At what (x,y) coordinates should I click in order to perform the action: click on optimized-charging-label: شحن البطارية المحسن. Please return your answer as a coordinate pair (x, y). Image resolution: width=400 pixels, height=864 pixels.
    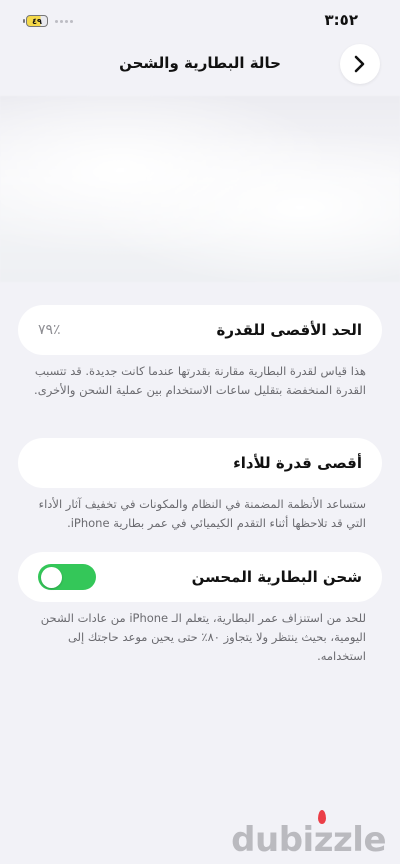
    Looking at the image, I should click on (276, 577).